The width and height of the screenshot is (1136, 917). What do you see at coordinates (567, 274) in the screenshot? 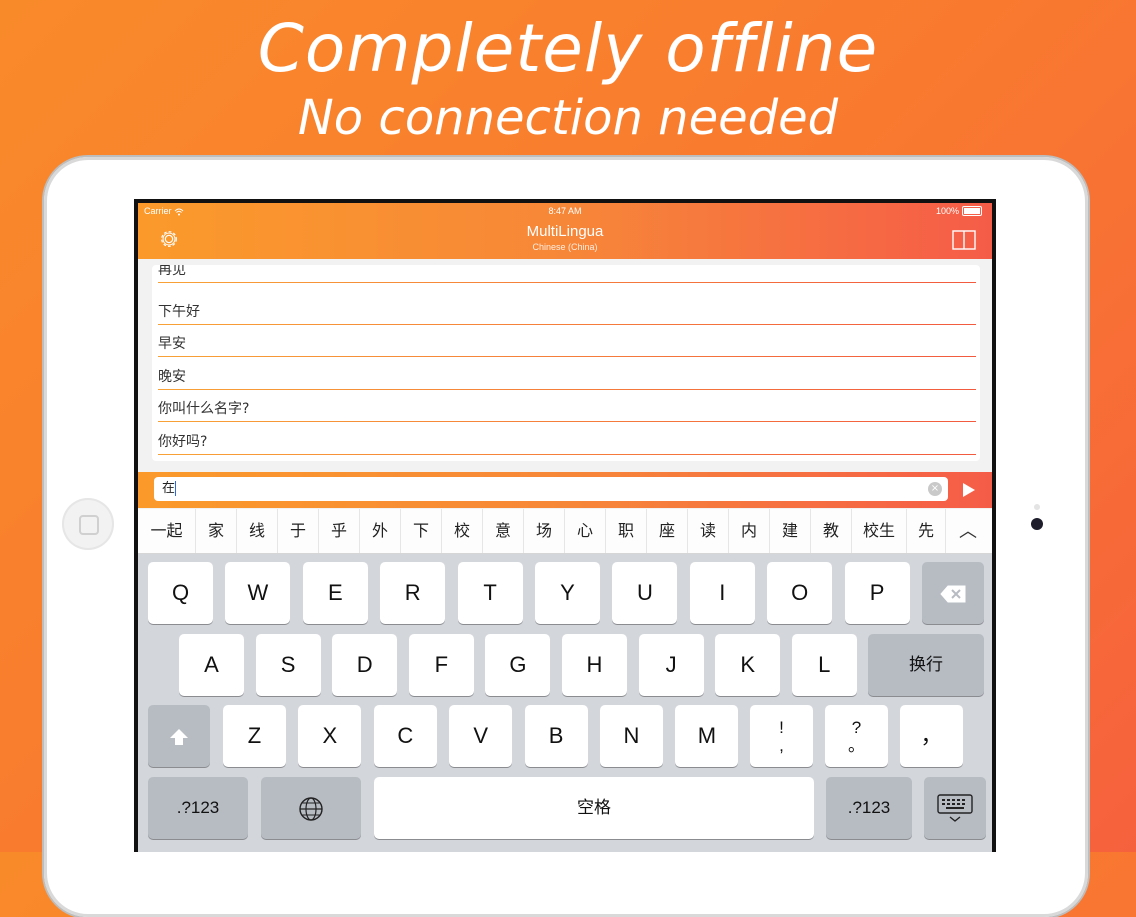
I see `list-item: 再见` at bounding box center [567, 274].